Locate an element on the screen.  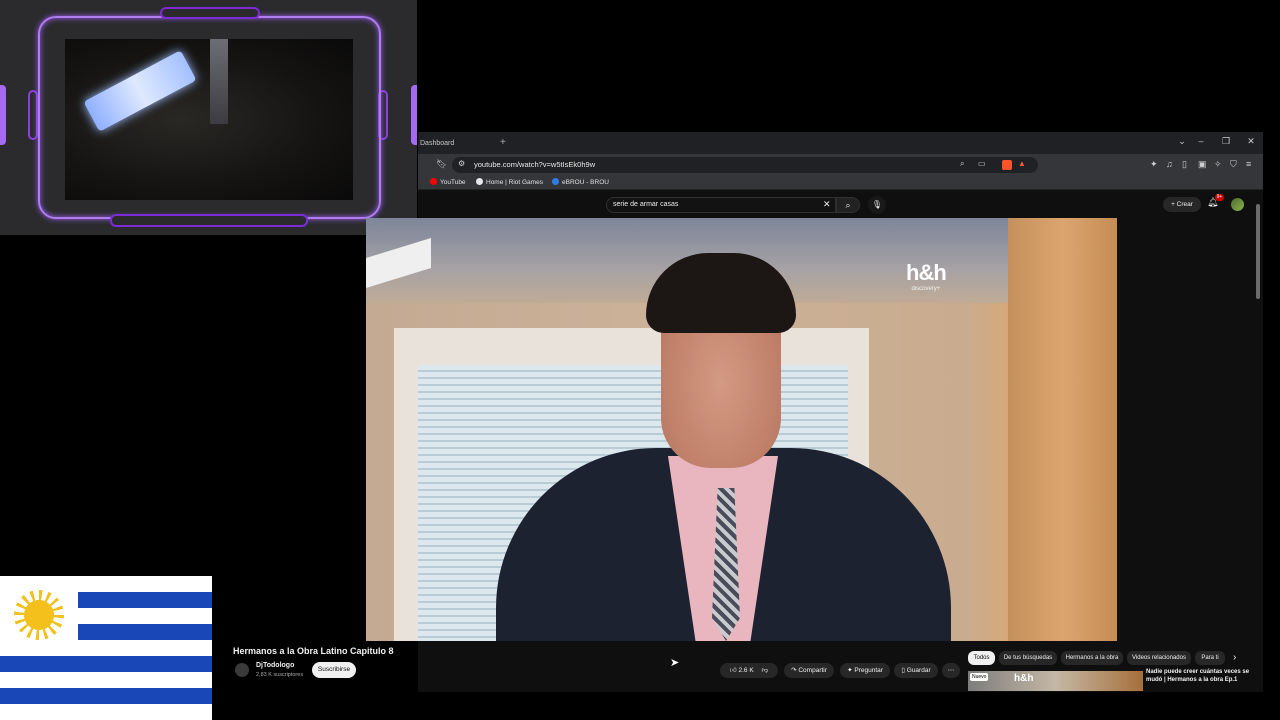
overlay-top-bar is located at coordinates (210, 13).